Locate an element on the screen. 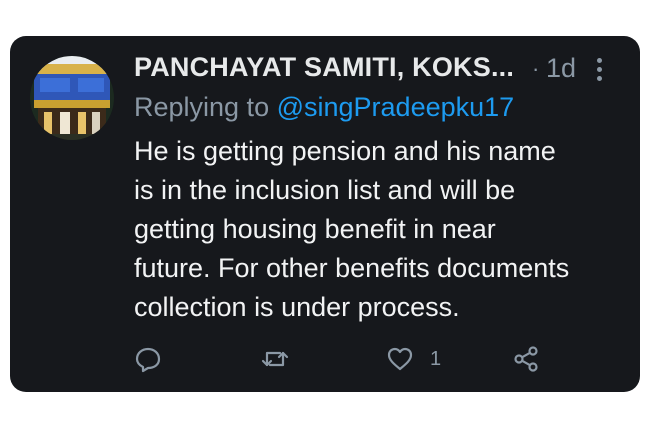  like-button: 1 is located at coordinates (413, 359).